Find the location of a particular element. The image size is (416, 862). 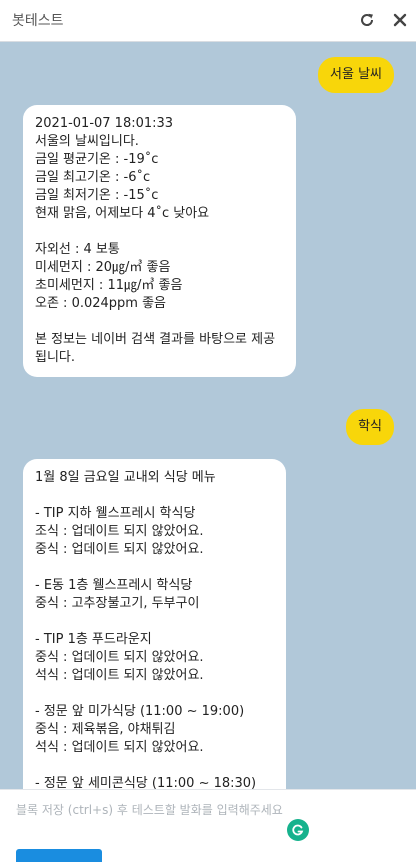

refresh-icon is located at coordinates (367, 20).